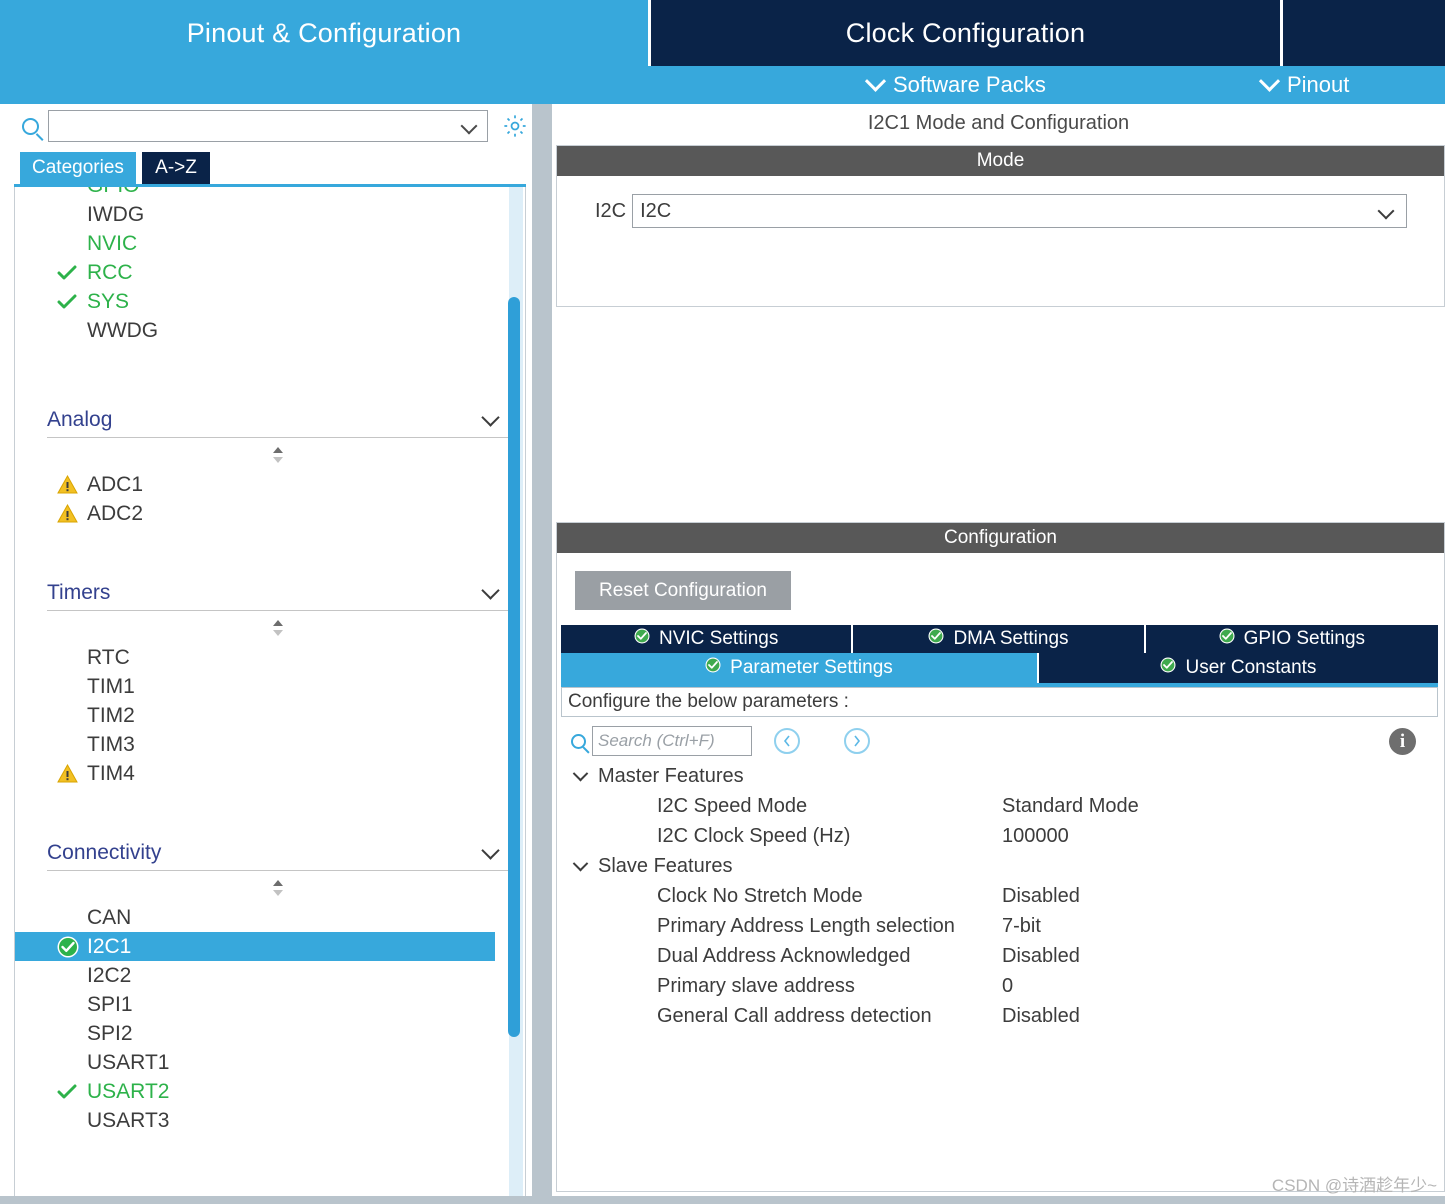  What do you see at coordinates (78, 168) in the screenshot?
I see `tab-categories: Categories` at bounding box center [78, 168].